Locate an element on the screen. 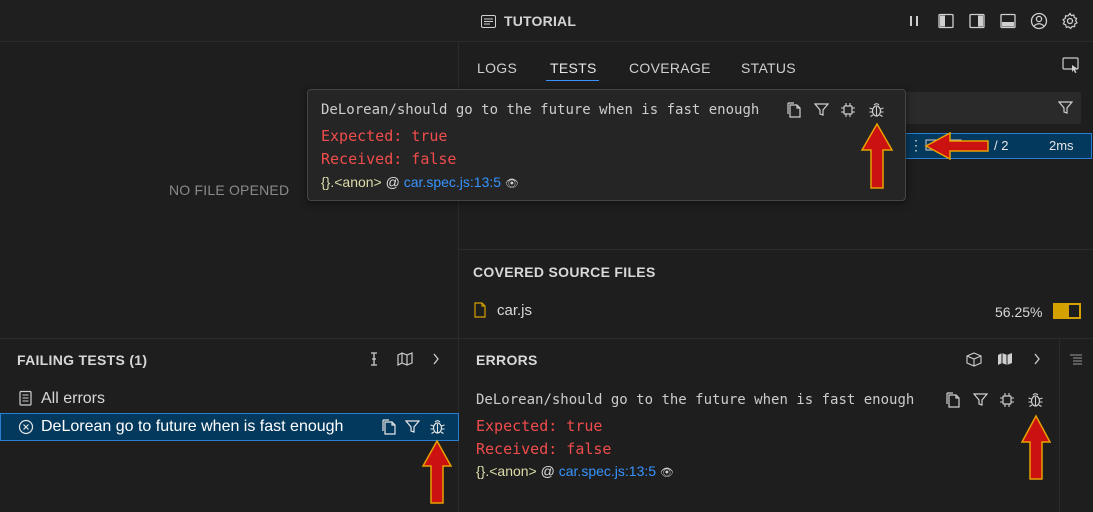 Image resolution: width=1093 pixels, height=512 pixels. tutorial-icon is located at coordinates (488, 21).